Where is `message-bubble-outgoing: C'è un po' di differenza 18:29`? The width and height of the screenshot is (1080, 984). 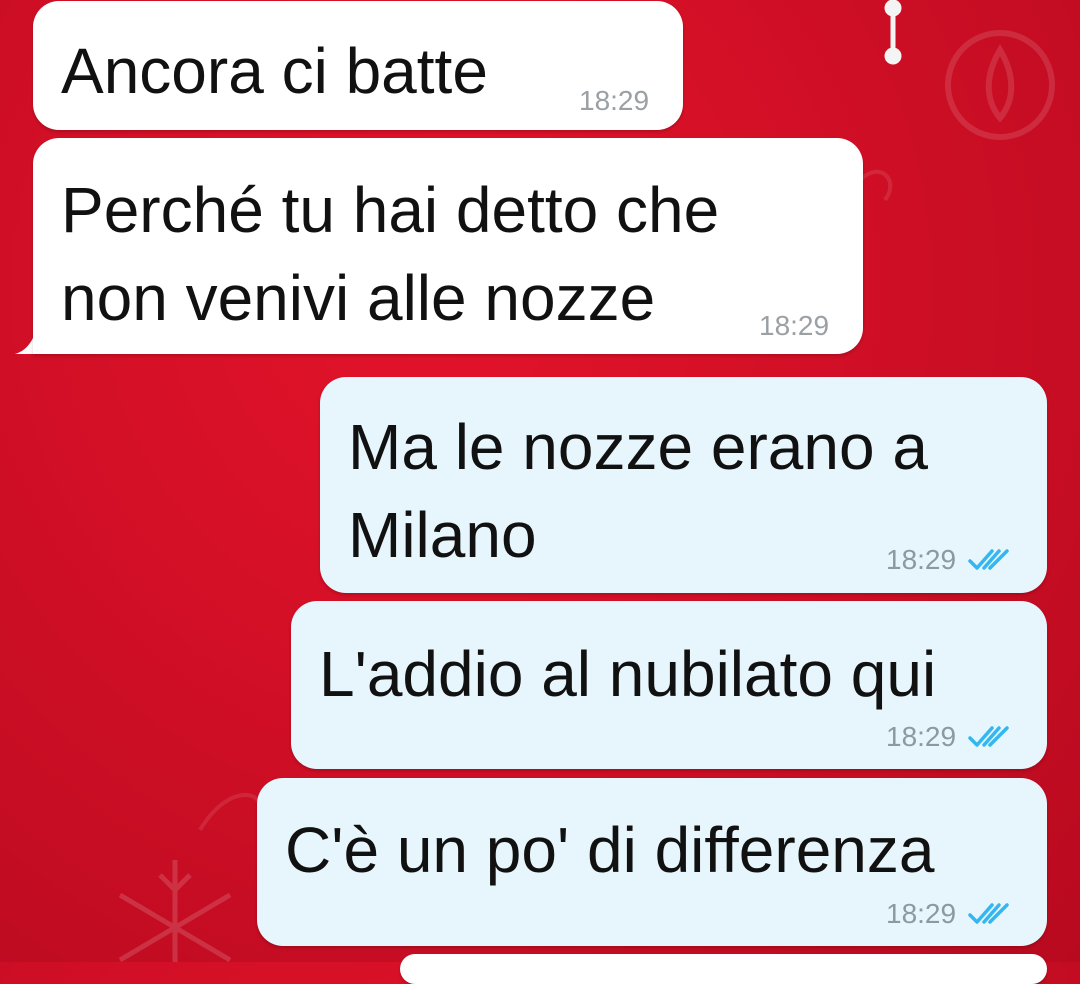 message-bubble-outgoing: C'è un po' di differenza 18:29 is located at coordinates (652, 862).